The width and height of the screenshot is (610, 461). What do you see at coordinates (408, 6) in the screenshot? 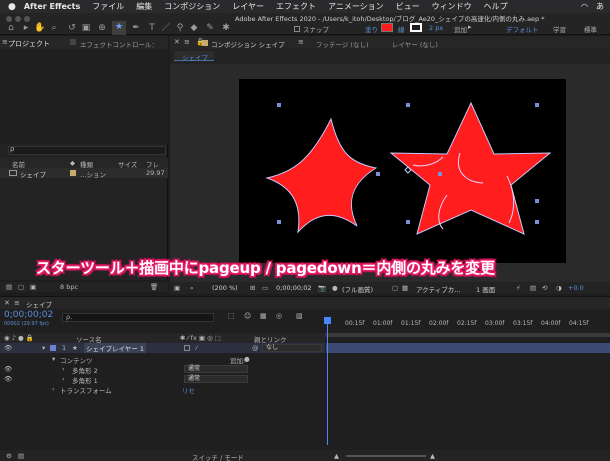
I see `menu-view: ビュー` at bounding box center [408, 6].